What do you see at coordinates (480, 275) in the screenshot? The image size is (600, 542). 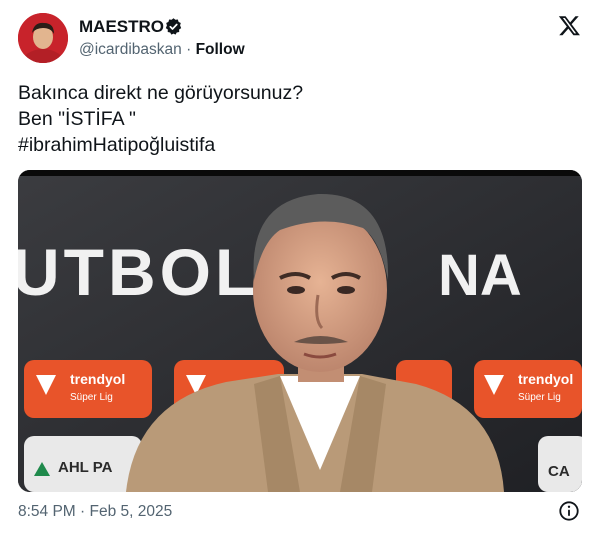 I see `backdrop-text: NA` at bounding box center [480, 275].